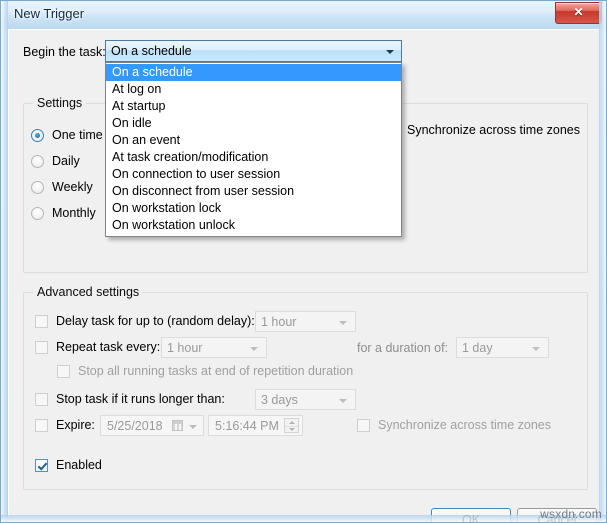 The width and height of the screenshot is (607, 523). Describe the element at coordinates (214, 347) in the screenshot. I see `repeat-interval-combobox: 1 hour` at that location.